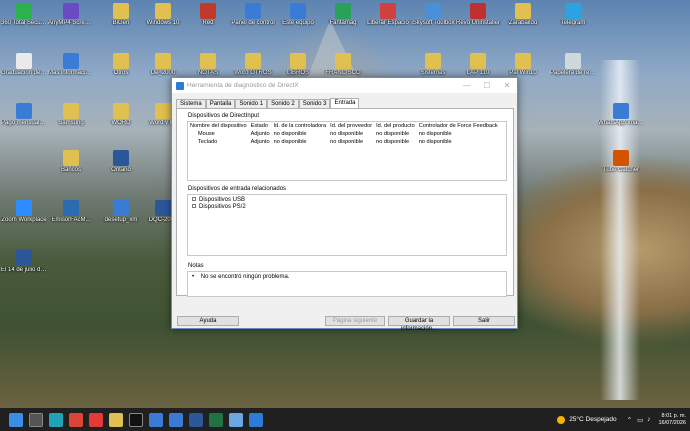  Describe the element at coordinates (208, 73) in the screenshot. I see `desktop-icon-label: NOTAS` at that location.